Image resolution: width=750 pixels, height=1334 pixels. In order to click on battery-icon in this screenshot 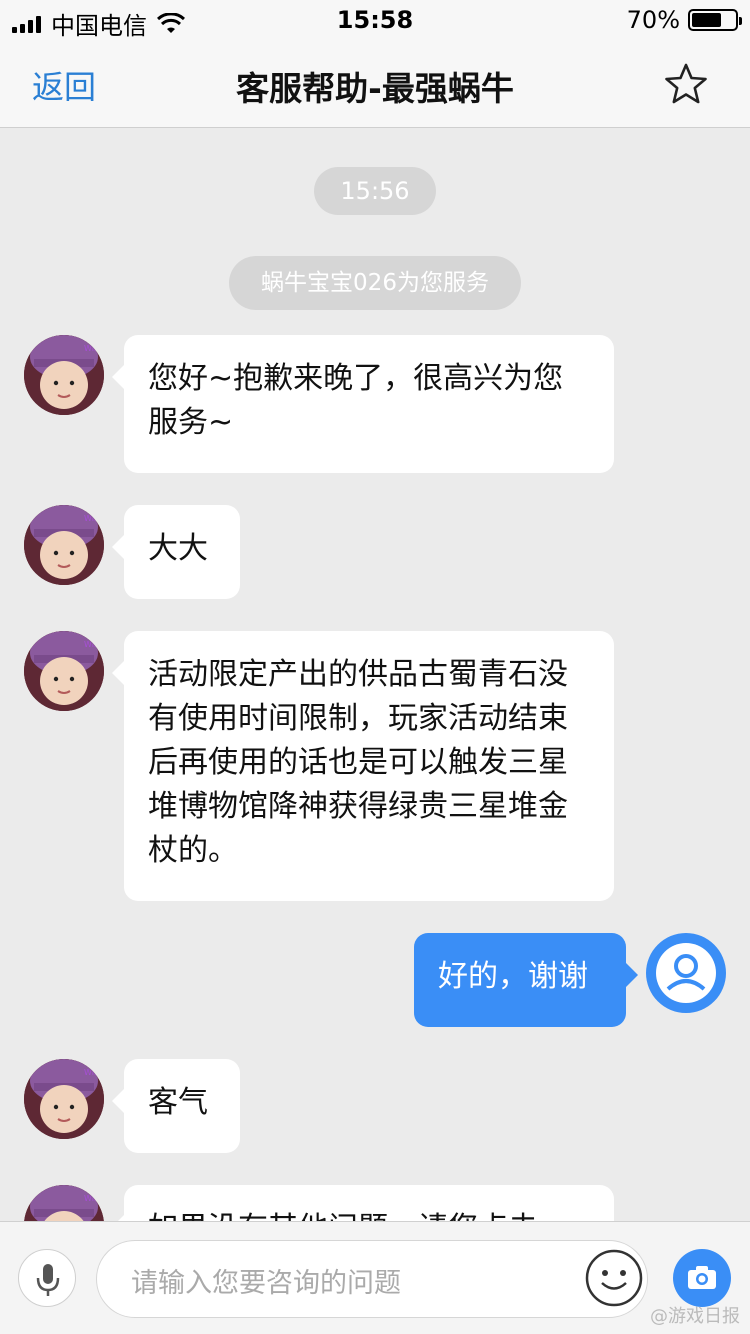, I will do `click(715, 20)`.